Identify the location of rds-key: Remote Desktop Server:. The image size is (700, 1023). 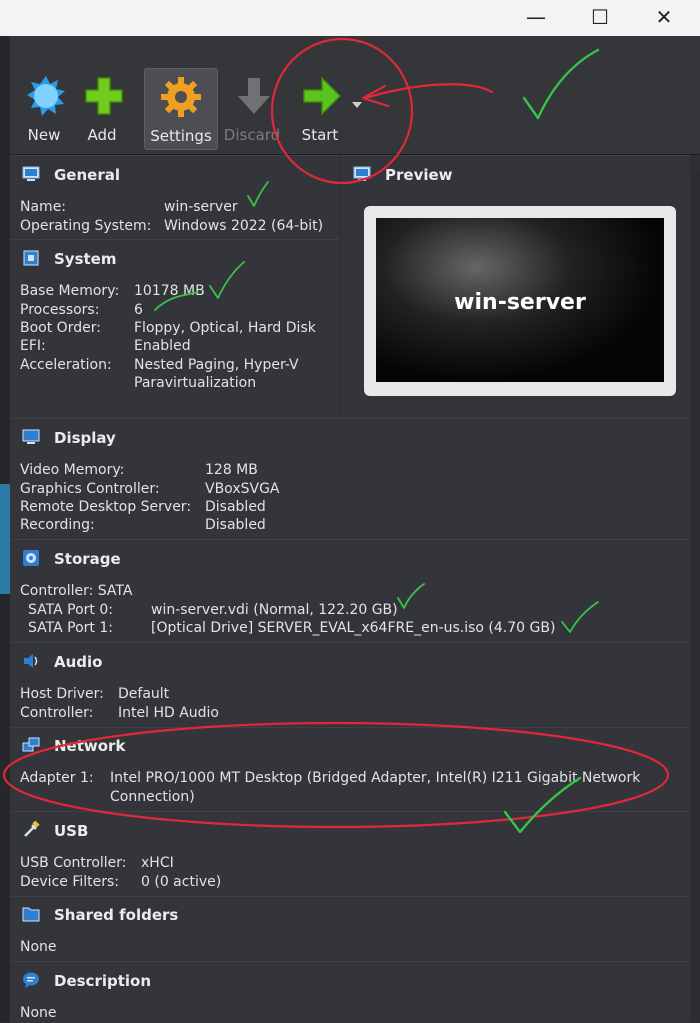
(106, 507).